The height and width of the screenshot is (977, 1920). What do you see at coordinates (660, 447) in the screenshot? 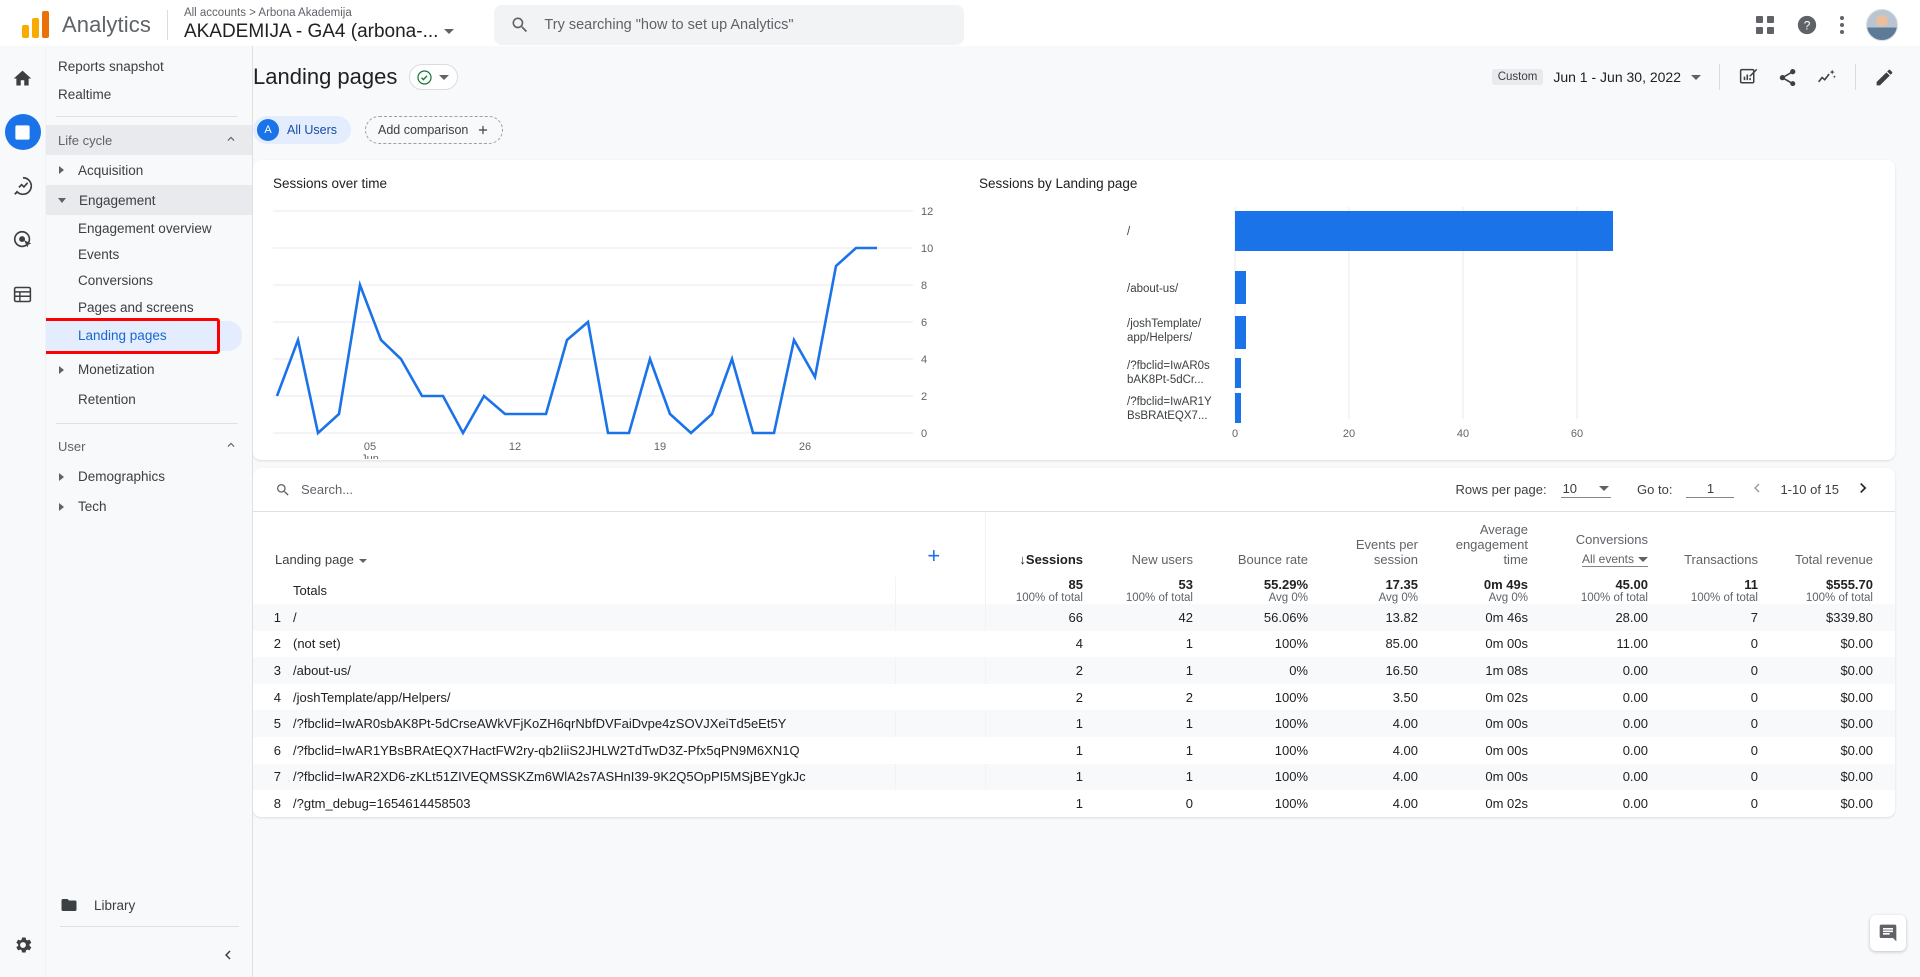
I see `svg-text: 19` at bounding box center [660, 447].